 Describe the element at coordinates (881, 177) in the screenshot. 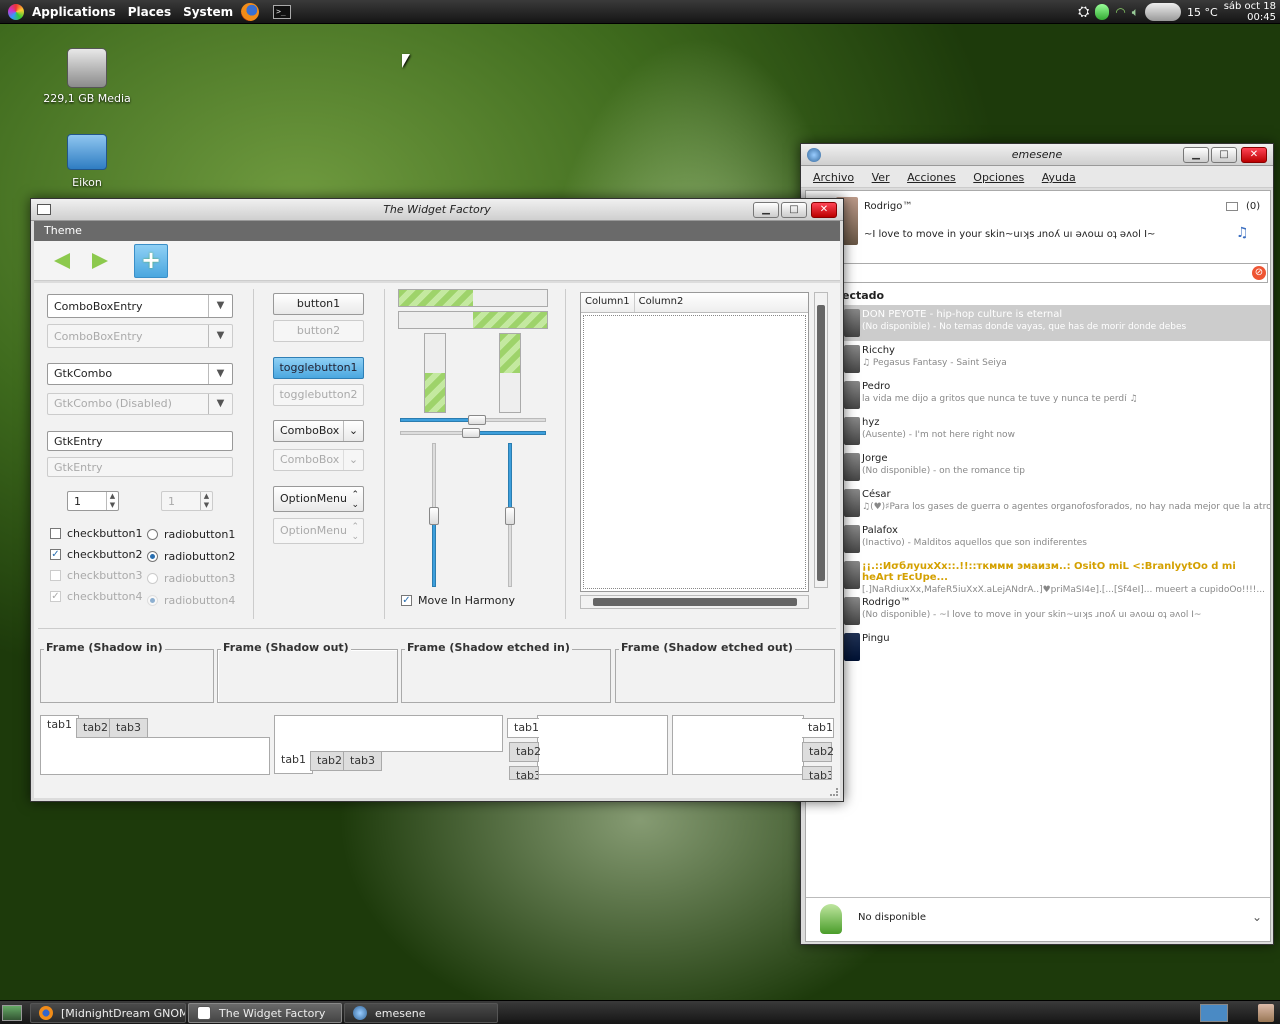

I see `menu-ver: Ver` at that location.